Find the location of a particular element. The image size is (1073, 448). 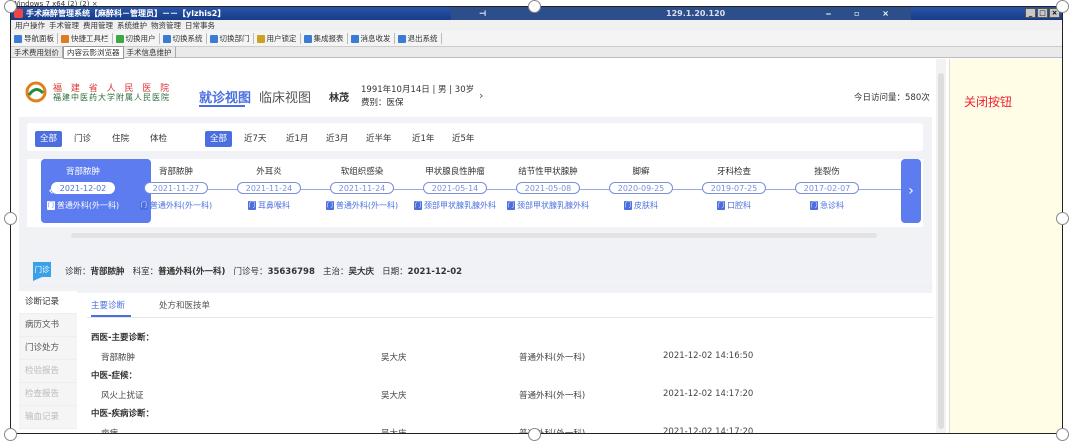

timeline-dept: 门急诊科 is located at coordinates (827, 205).